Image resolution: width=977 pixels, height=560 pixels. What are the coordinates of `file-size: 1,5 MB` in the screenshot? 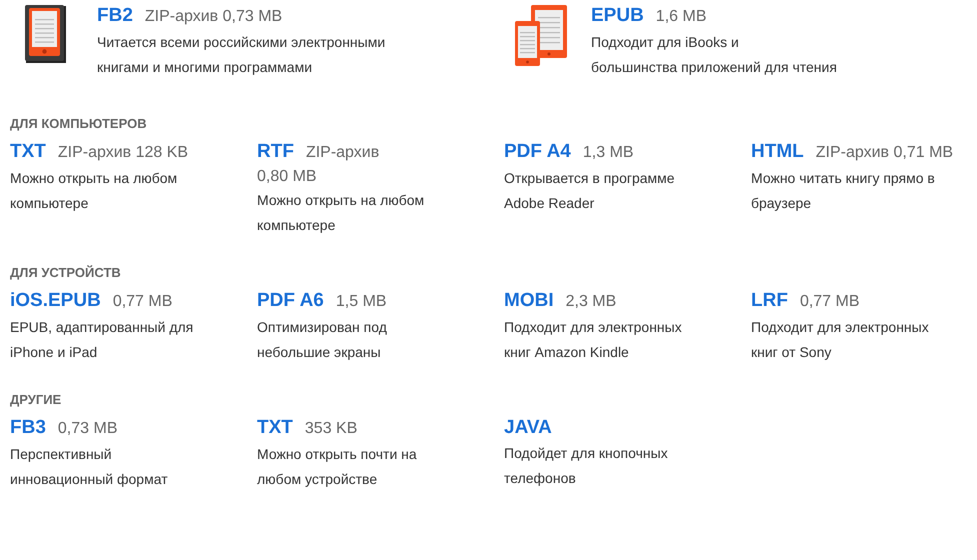 It's located at (361, 302).